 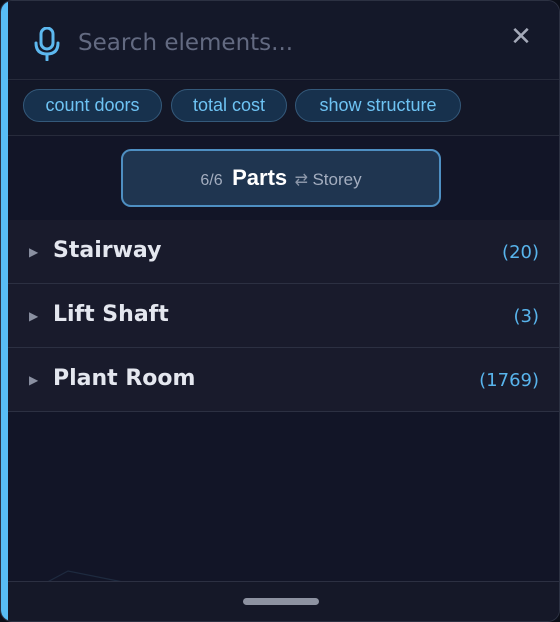 I want to click on microphone-icon, so click(x=47, y=44).